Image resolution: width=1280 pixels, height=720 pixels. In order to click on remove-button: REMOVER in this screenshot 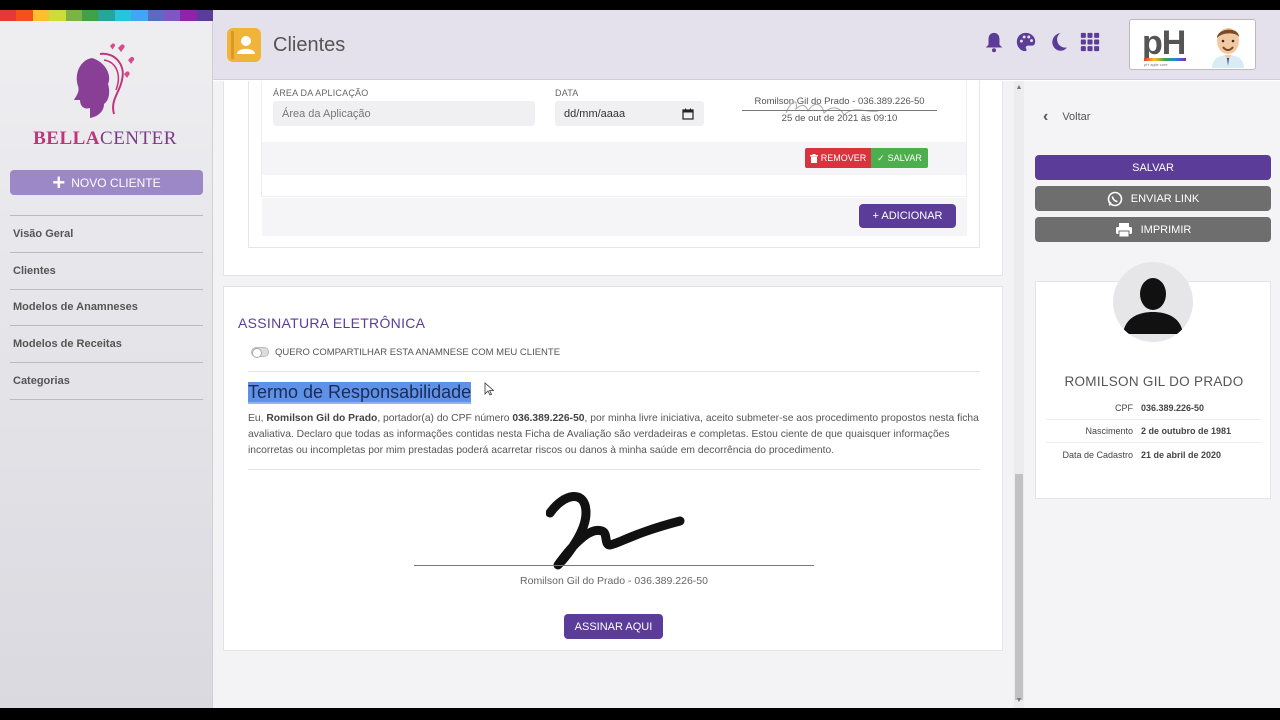, I will do `click(838, 158)`.